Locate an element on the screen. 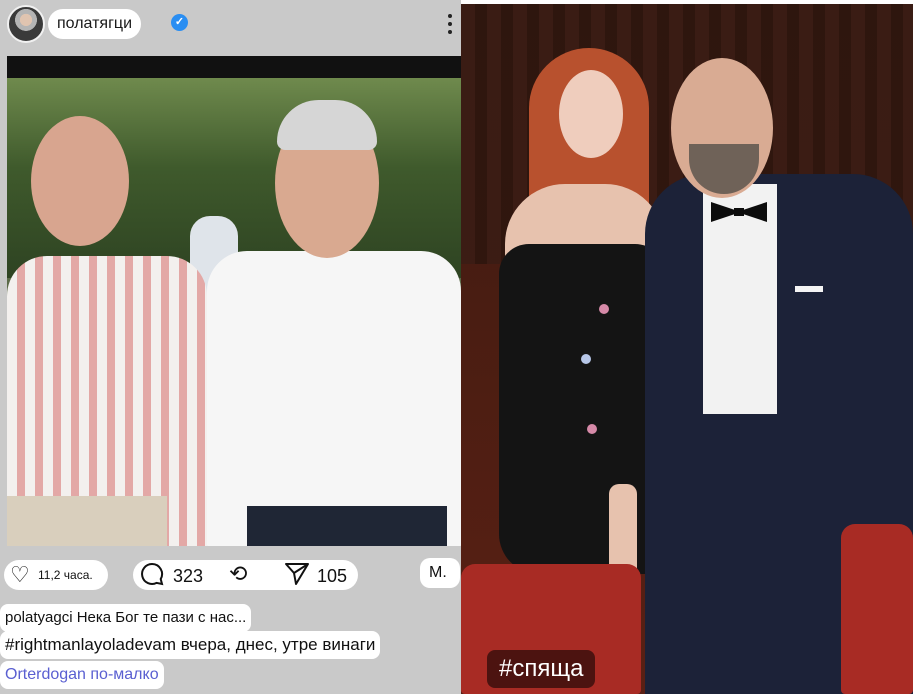 The height and width of the screenshot is (694, 913). photo-woman-dress is located at coordinates (582, 409).